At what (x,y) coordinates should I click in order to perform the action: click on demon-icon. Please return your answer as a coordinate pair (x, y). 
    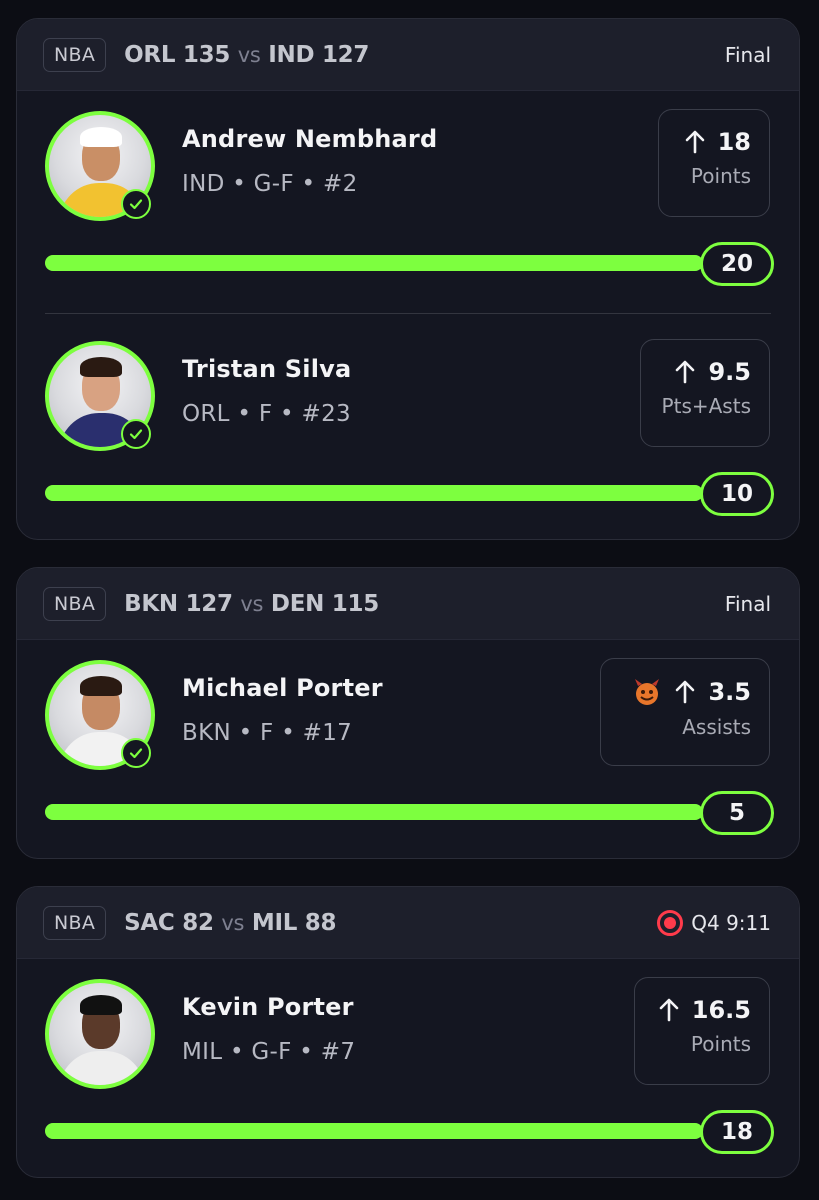
    Looking at the image, I should click on (647, 692).